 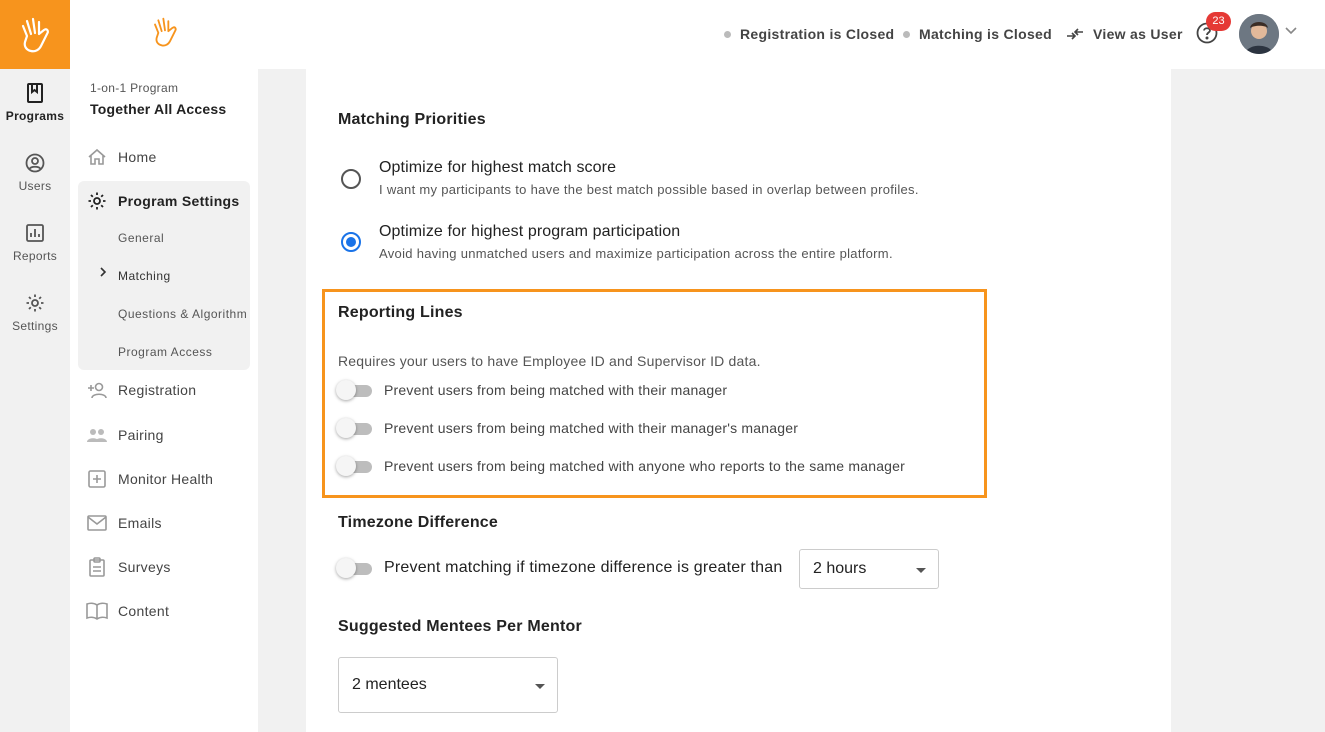 I want to click on add-user-icon, so click(x=97, y=390).